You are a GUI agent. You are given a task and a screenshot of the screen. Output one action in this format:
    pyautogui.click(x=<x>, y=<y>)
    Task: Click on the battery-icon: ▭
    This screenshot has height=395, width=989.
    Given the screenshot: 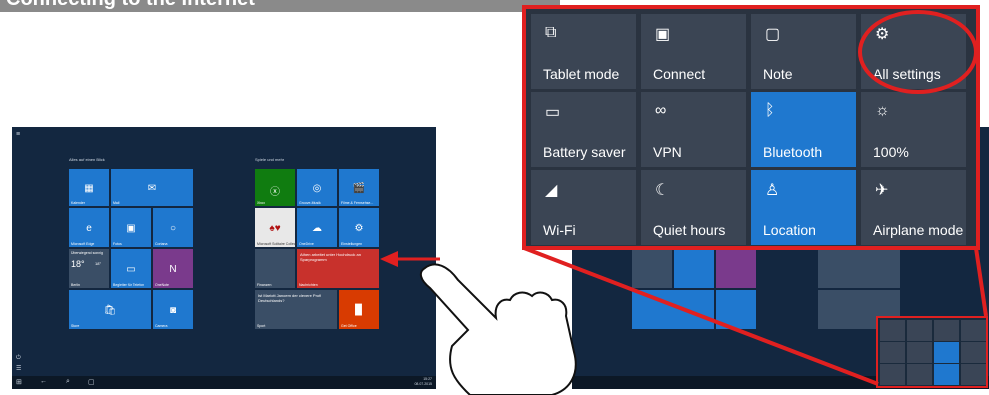 What is the action you would take?
    pyautogui.click(x=553, y=112)
    